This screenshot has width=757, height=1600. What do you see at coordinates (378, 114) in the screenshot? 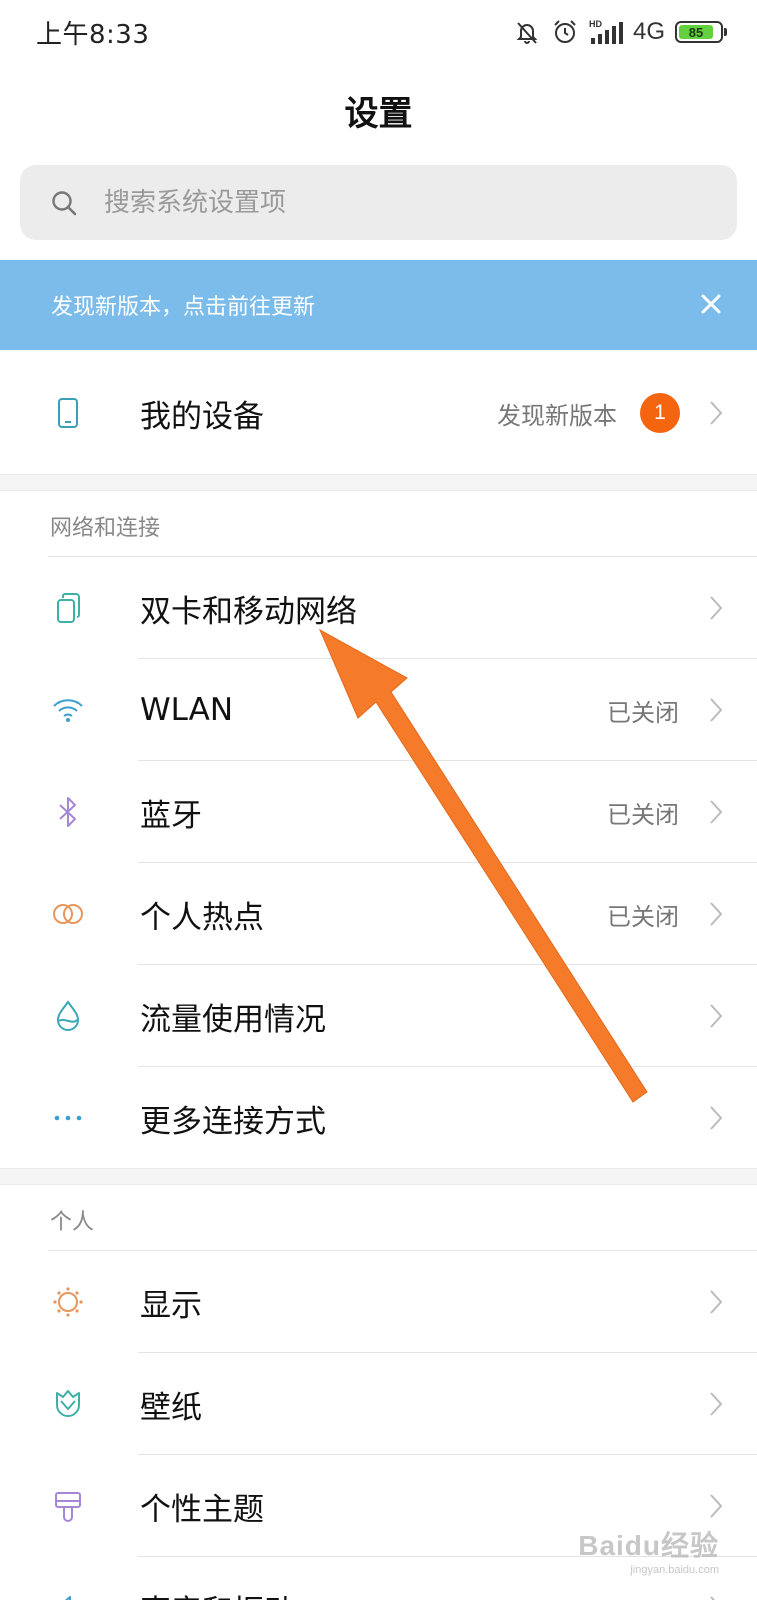
I see `page-title: 设置` at bounding box center [378, 114].